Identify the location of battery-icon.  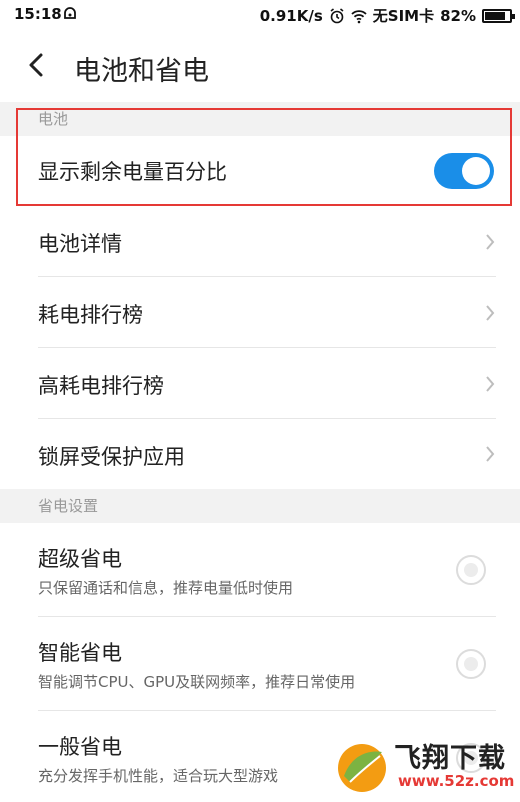
(498, 15).